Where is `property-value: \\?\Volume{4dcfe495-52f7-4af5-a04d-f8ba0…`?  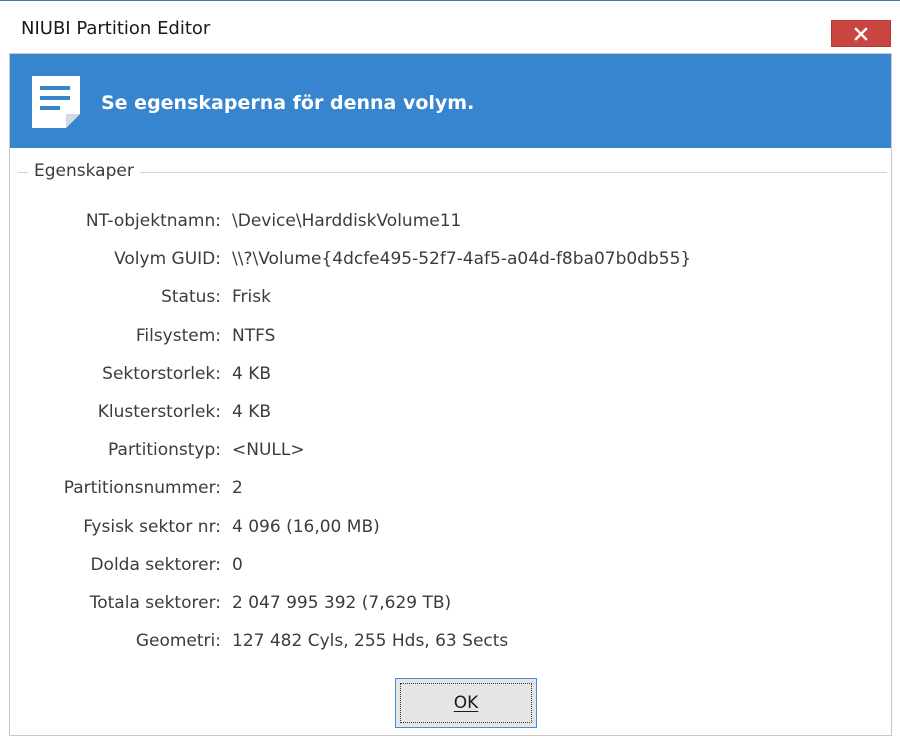 property-value: \\?\Volume{4dcfe495-52f7-4af5-a04d-f8ba0… is located at coordinates (462, 259).